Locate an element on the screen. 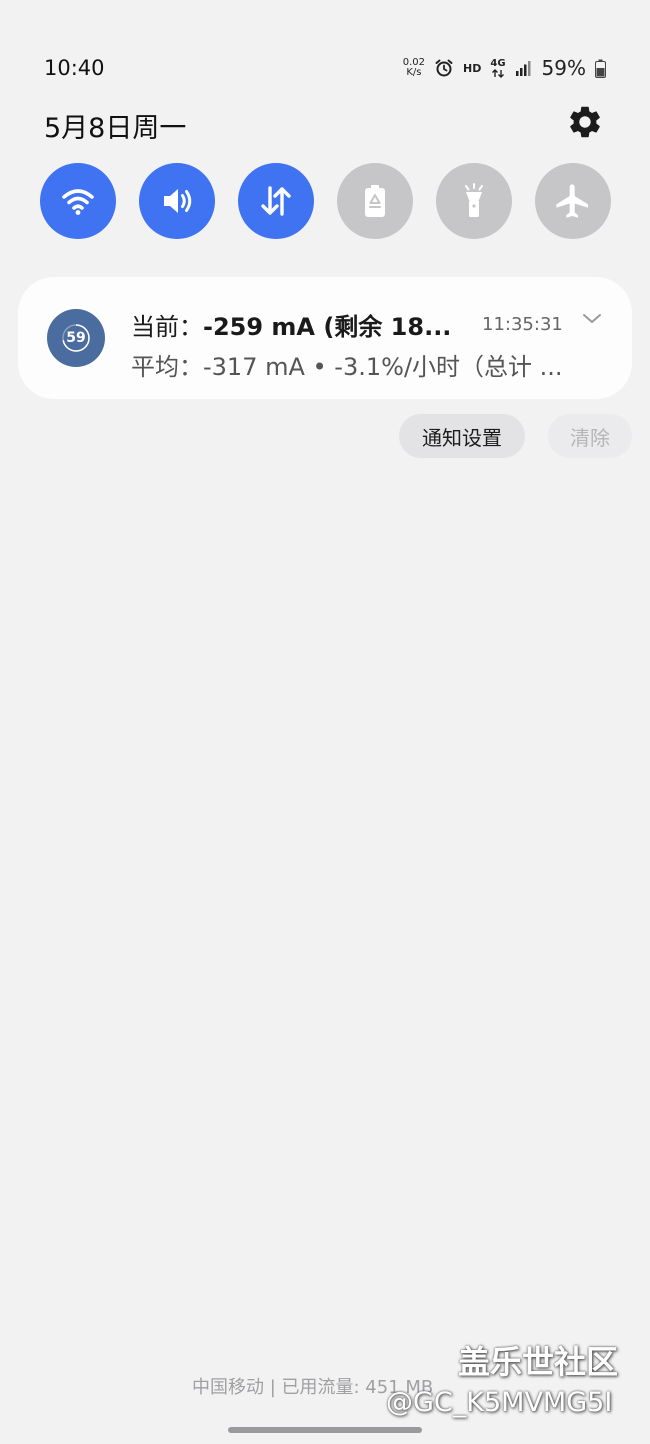 Image resolution: width=650 pixels, height=1444 pixels. toggle-wifi is located at coordinates (78, 201).